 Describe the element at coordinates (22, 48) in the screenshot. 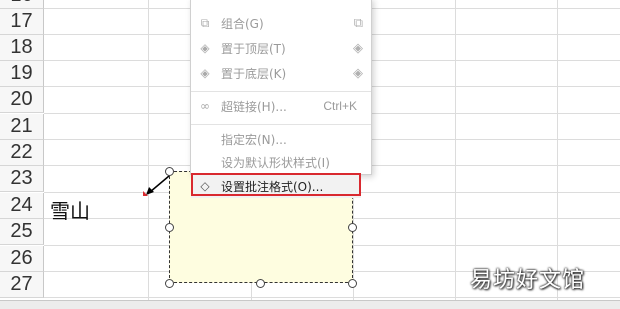

I see `row-header-18: 18` at that location.